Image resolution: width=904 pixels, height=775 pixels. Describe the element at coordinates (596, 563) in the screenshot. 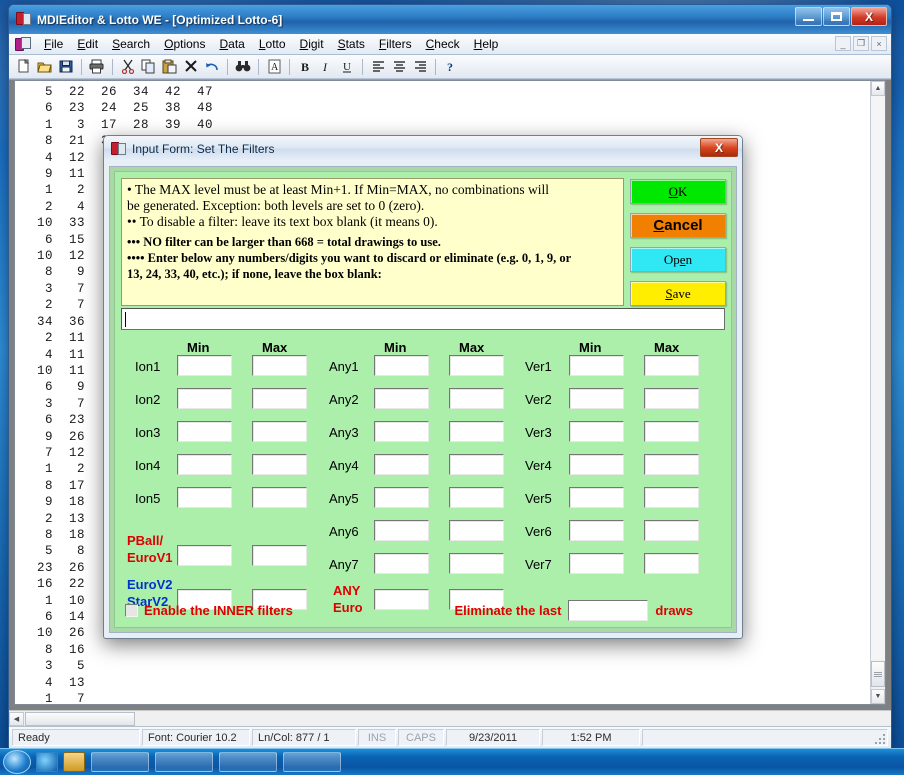

I see `input-ver7-min` at that location.